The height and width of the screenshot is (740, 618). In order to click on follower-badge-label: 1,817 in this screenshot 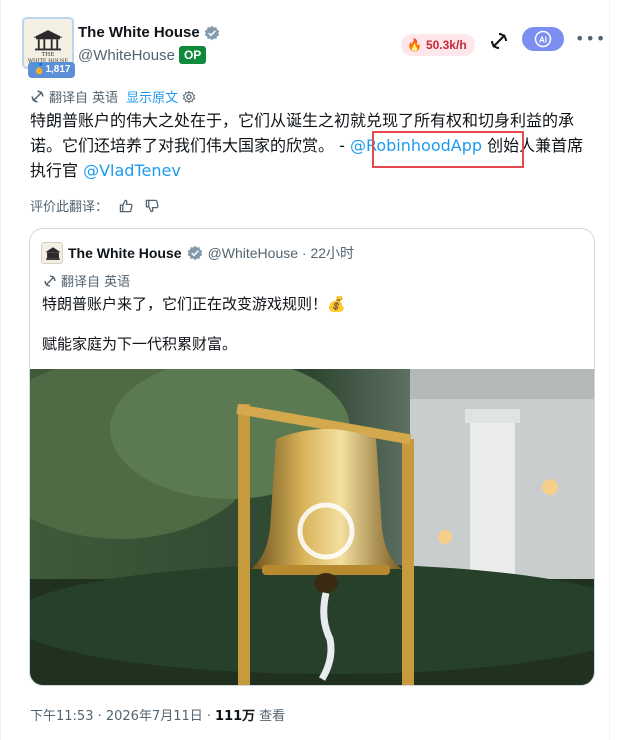, I will do `click(58, 69)`.